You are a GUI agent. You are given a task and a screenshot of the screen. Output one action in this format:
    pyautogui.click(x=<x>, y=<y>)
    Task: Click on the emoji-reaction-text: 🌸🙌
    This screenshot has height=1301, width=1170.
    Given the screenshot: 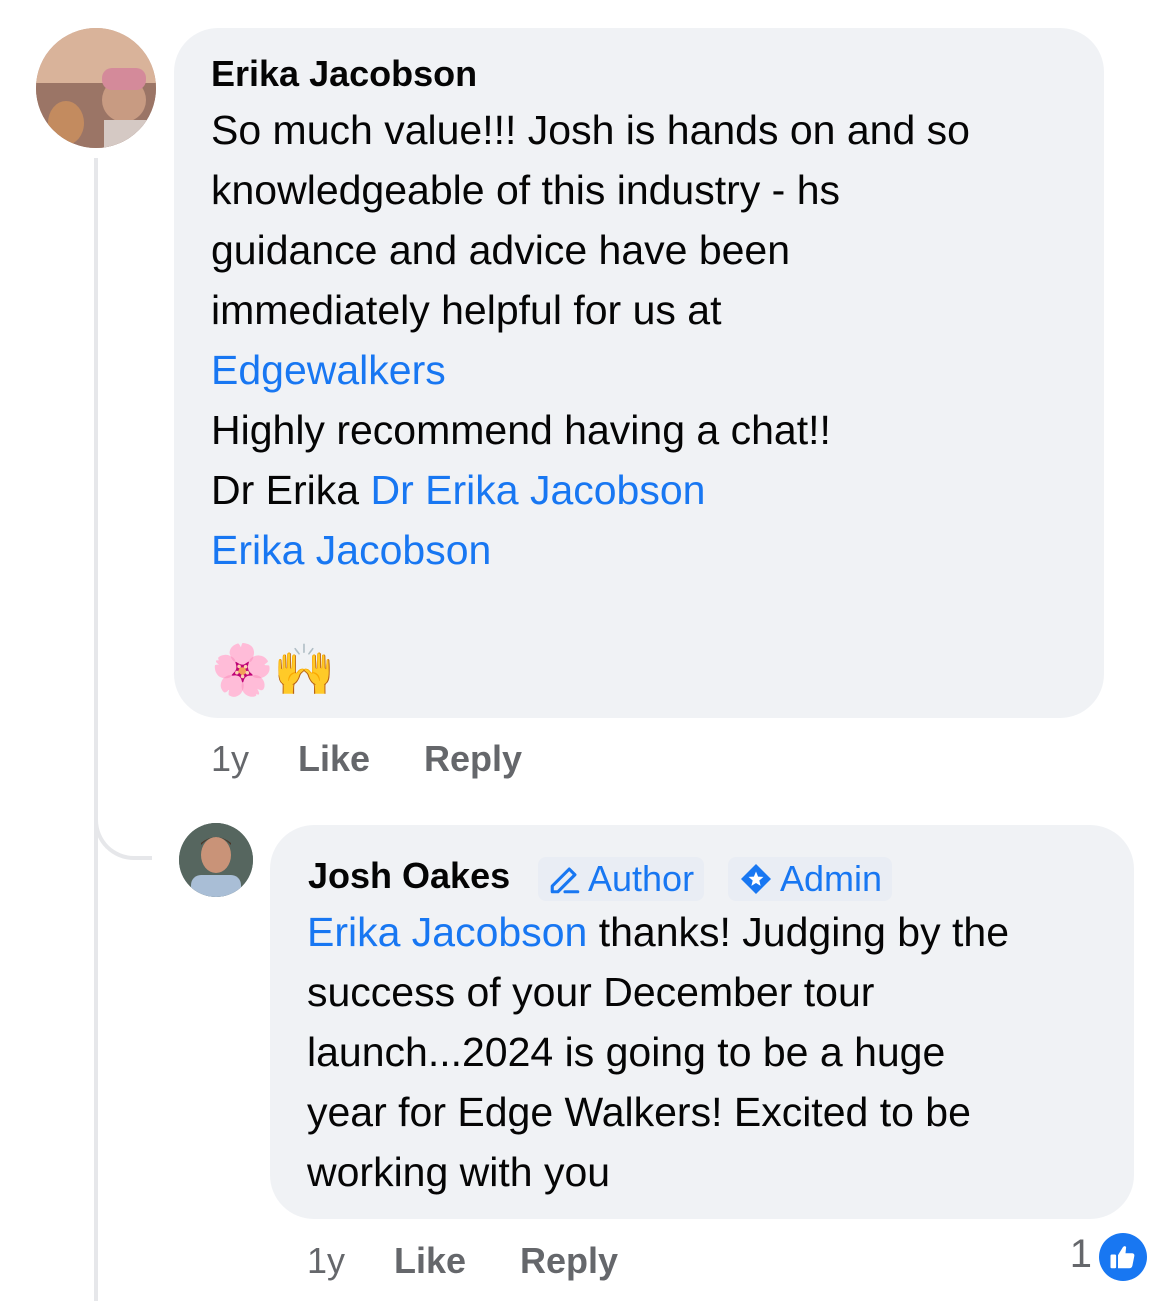 What is the action you would take?
    pyautogui.click(x=273, y=670)
    